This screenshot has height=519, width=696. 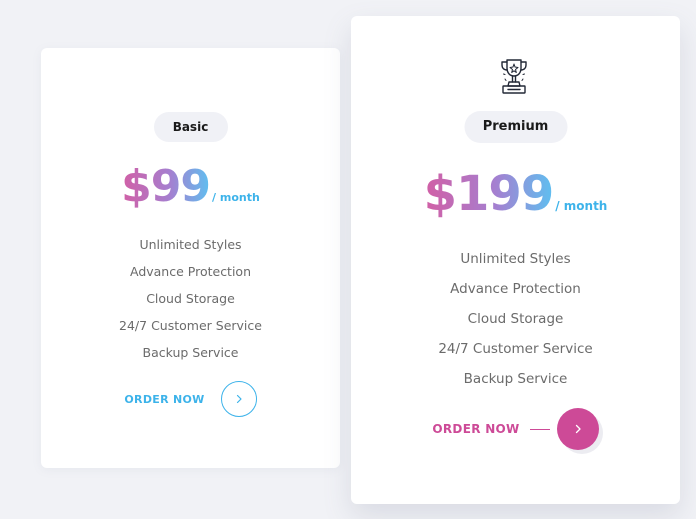 I want to click on divider-dash, so click(x=539, y=429).